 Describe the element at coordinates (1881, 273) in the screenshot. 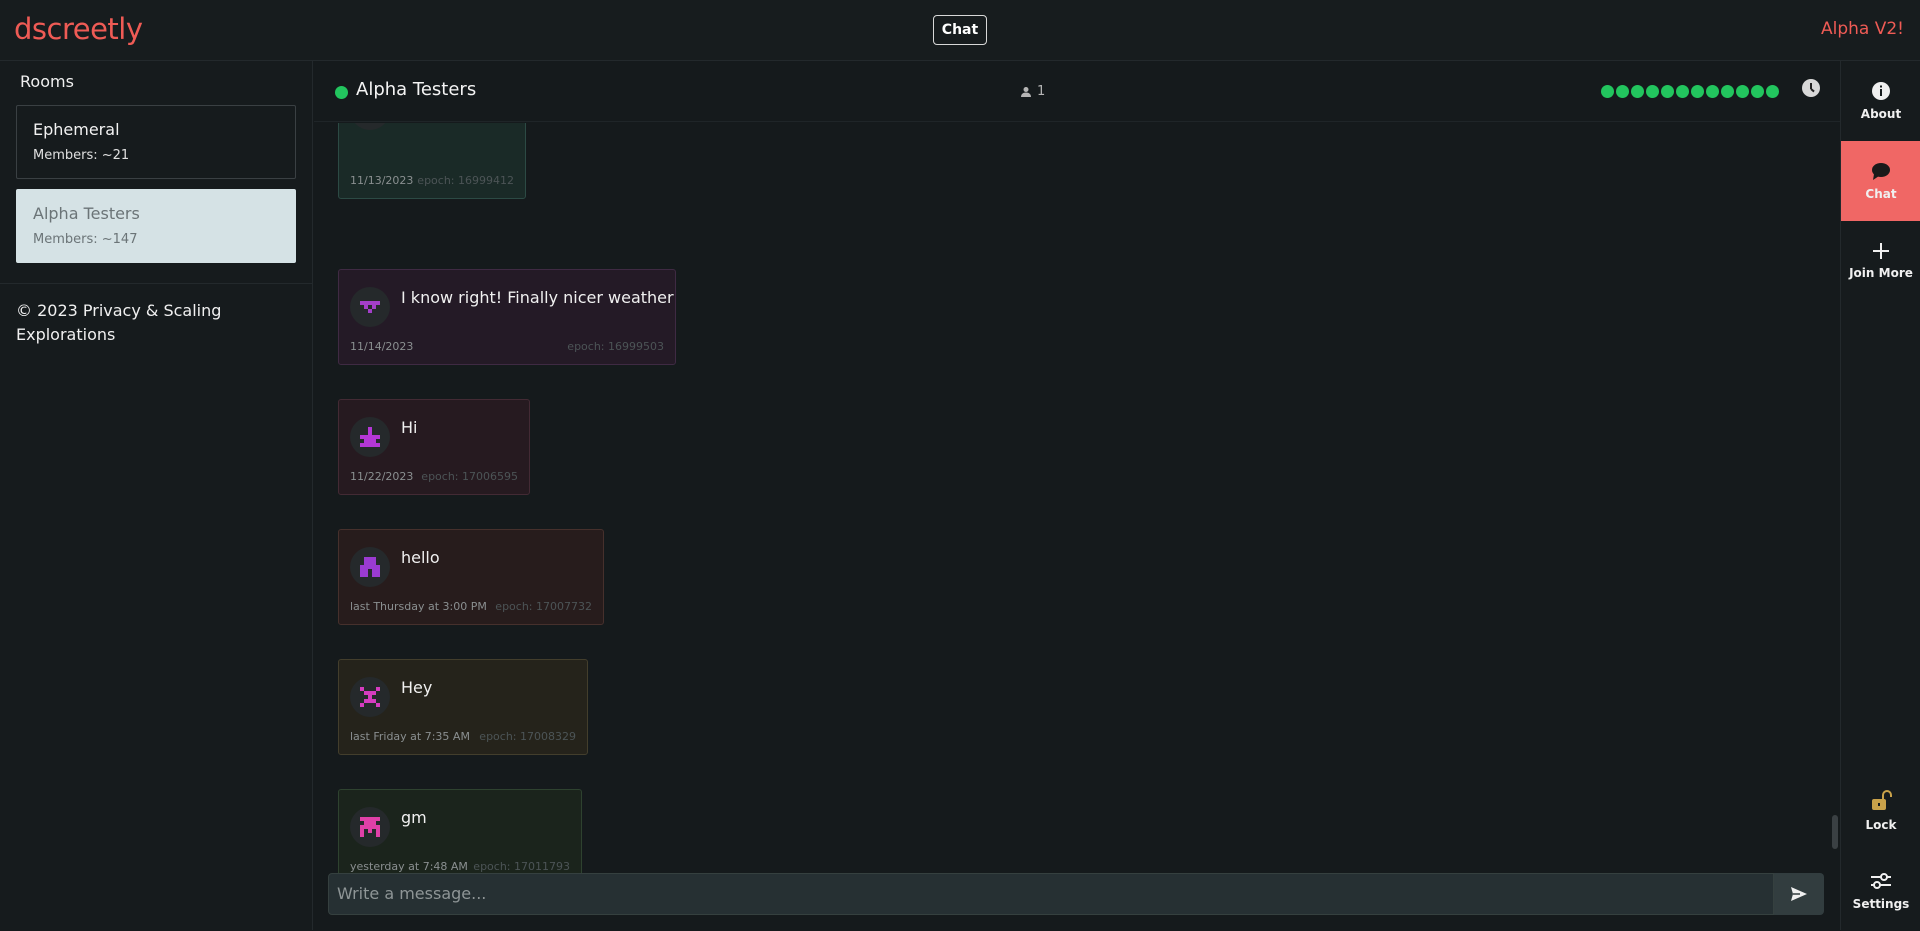

I see `nav-join-more-label: Join More` at that location.